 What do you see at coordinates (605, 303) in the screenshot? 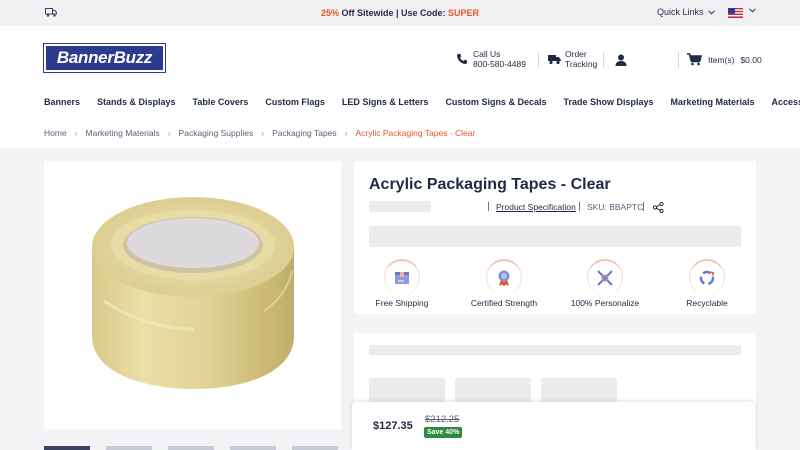
I see `feature-label: 100% Personalize` at bounding box center [605, 303].